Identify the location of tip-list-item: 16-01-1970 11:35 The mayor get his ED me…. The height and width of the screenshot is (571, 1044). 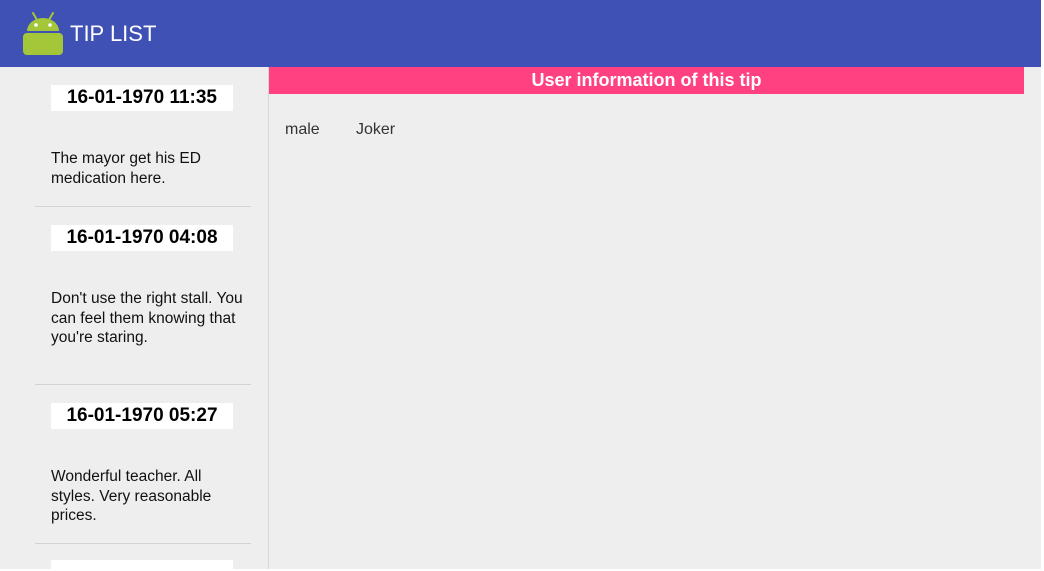
(143, 136).